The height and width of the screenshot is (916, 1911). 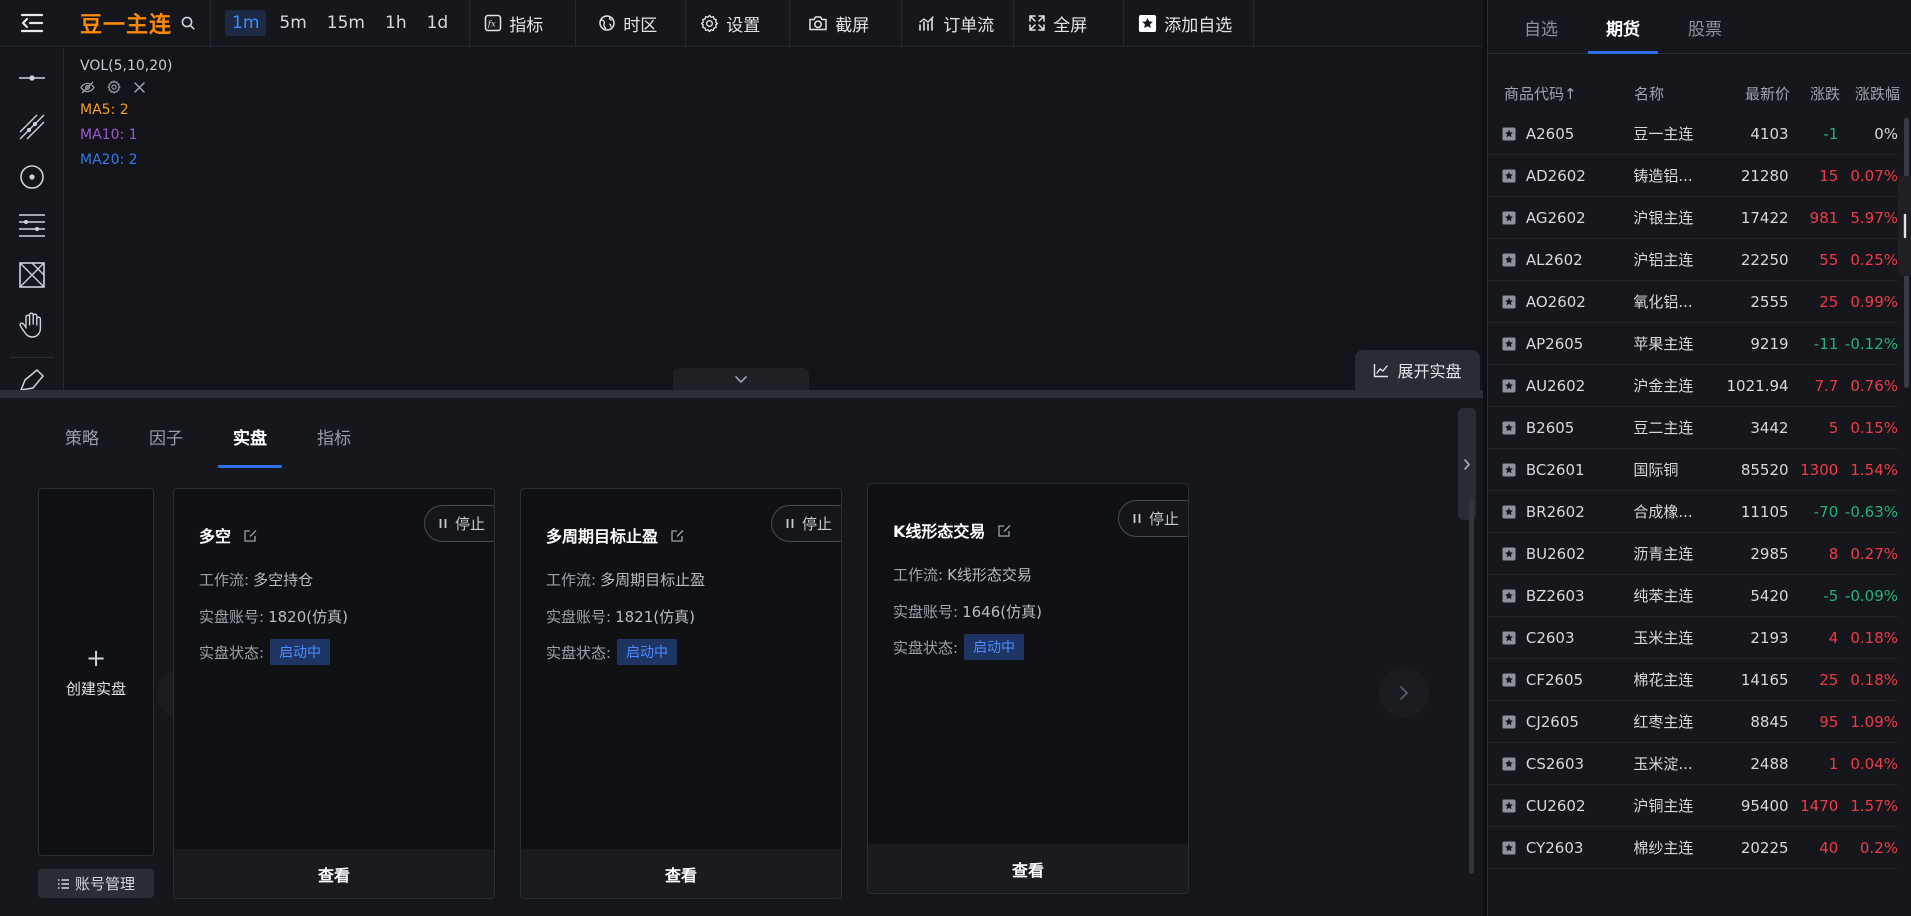 What do you see at coordinates (228, 535) in the screenshot?
I see `card-title: 多空` at bounding box center [228, 535].